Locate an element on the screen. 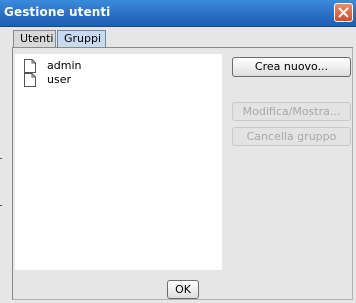 Image resolution: width=356 pixels, height=303 pixels. tab-gruppi: Gruppi is located at coordinates (81, 39).